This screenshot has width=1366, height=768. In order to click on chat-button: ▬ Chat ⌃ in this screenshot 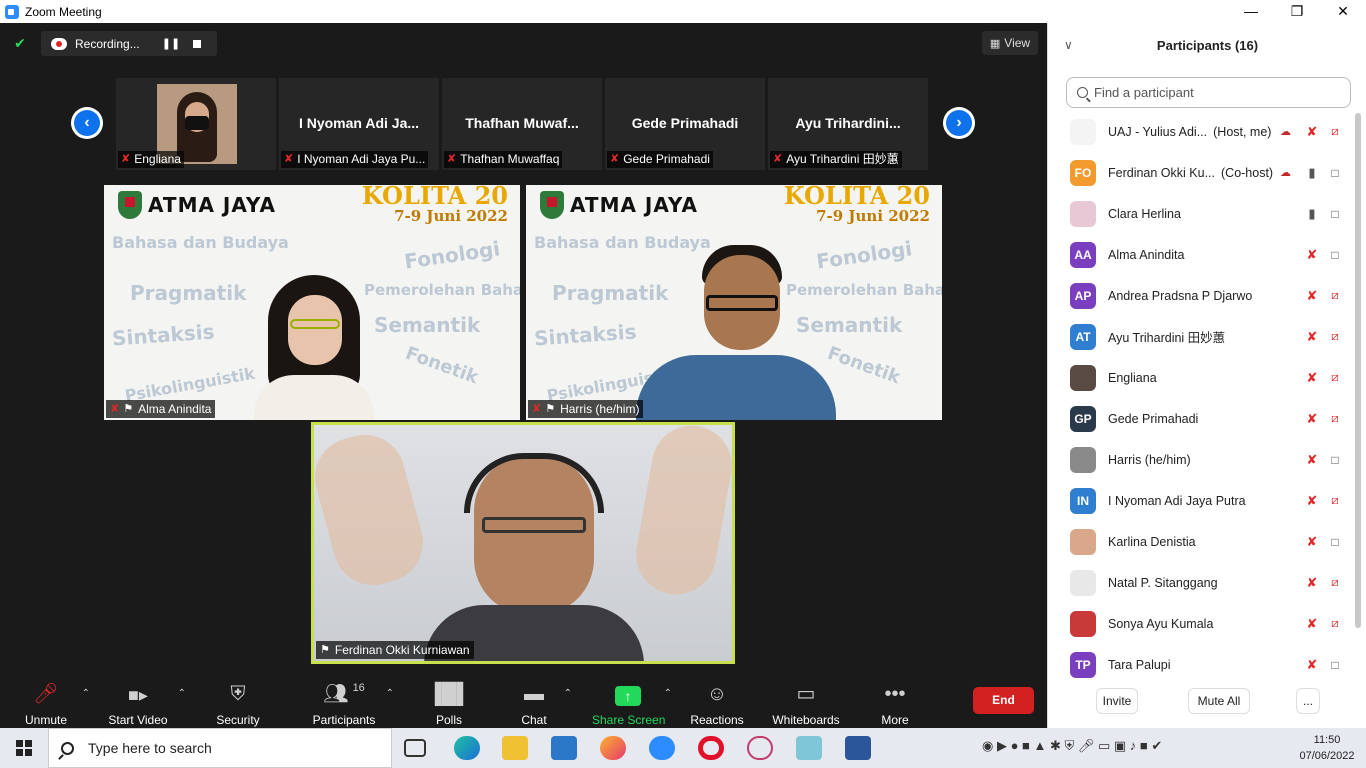, I will do `click(541, 705)`.